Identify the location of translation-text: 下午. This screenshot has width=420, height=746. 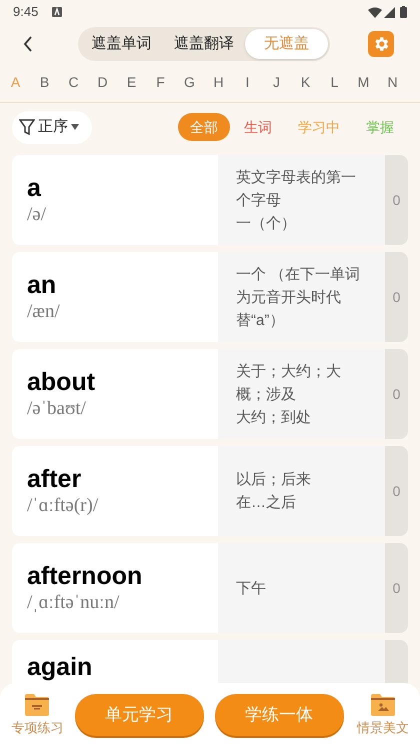
(251, 588).